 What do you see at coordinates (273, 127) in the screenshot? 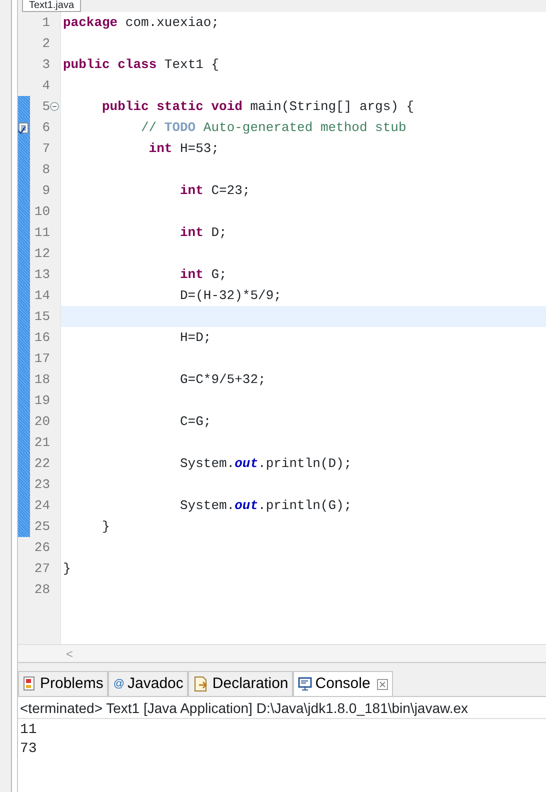
I see `code-line: // TODO Auto-generated method stub` at bounding box center [273, 127].